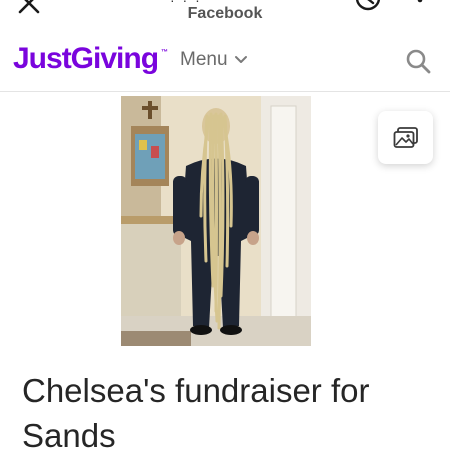  I want to click on more-options-button, so click(420, 8).